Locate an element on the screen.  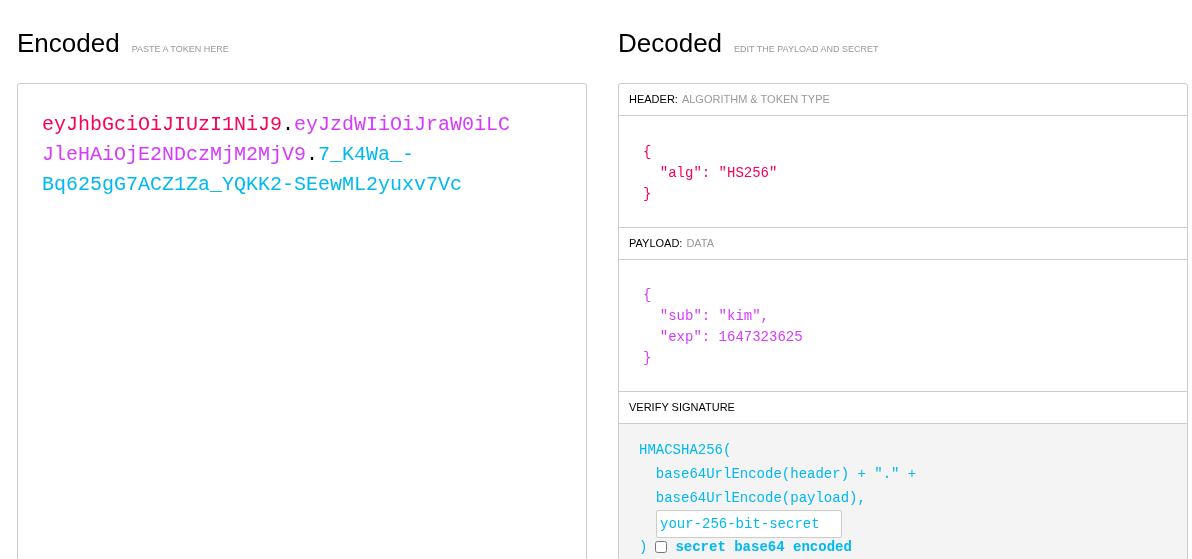
json-editor: { "sub": "kim", "exp": 1647323625 } is located at coordinates (903, 326).